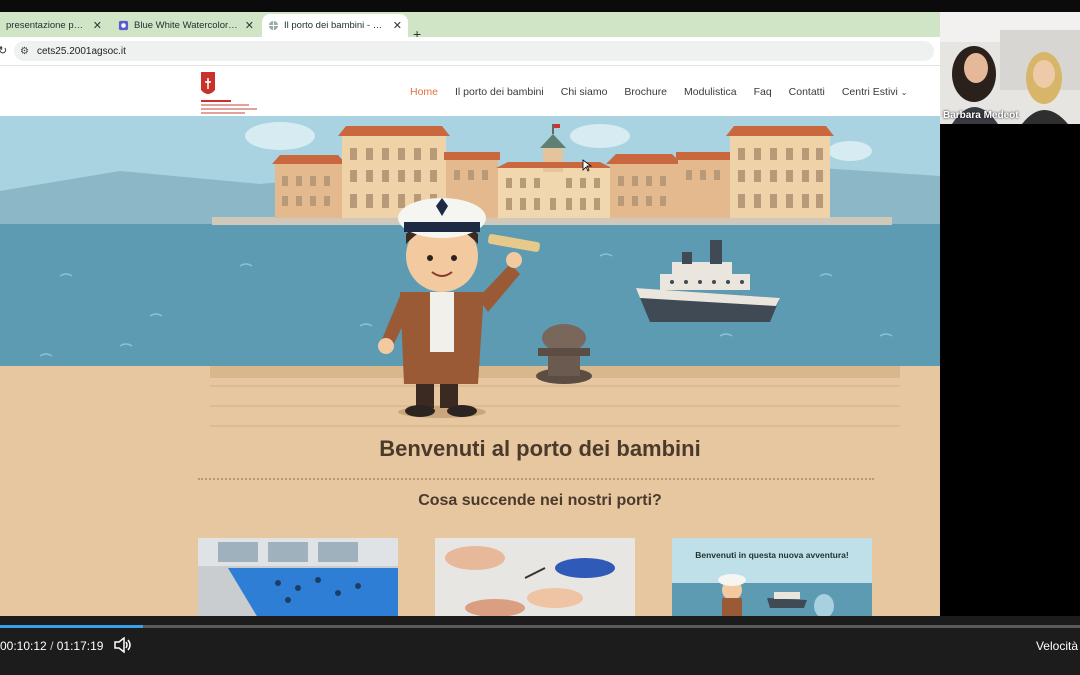 This screenshot has height=675, width=1080. Describe the element at coordinates (46, 25) in the screenshot. I see `tab-label: presentazione per riunion` at that location.